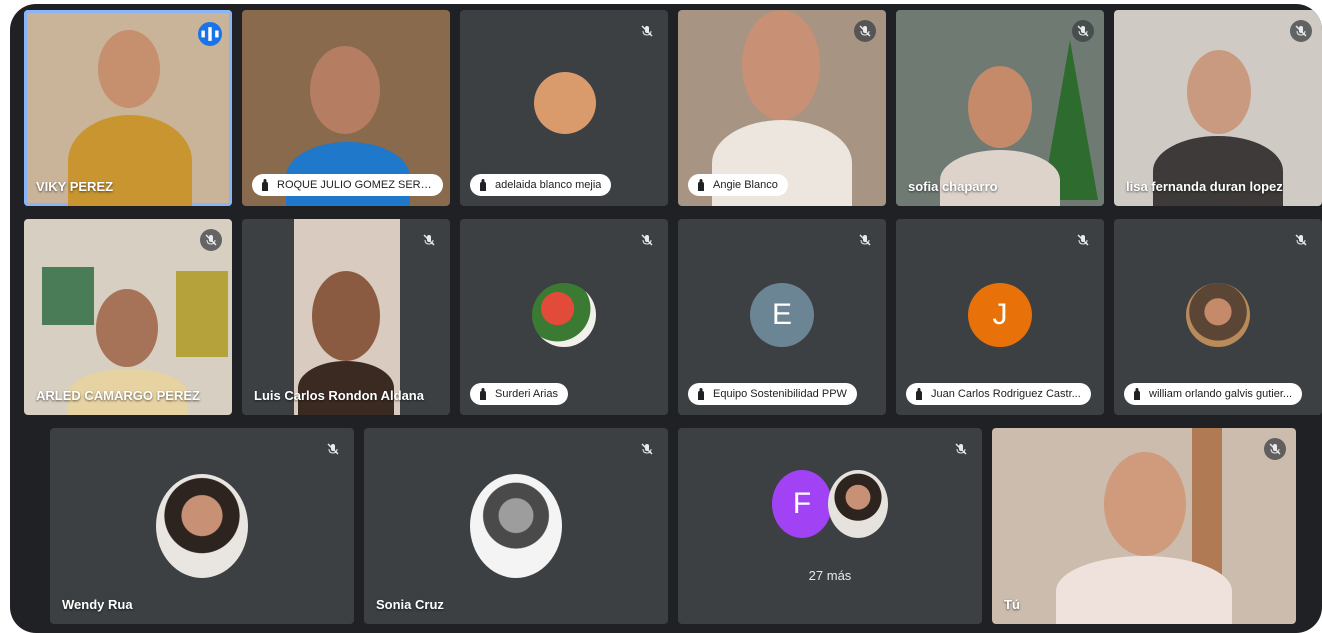 This screenshot has height=633, width=1322. I want to click on avatar: E, so click(782, 315).